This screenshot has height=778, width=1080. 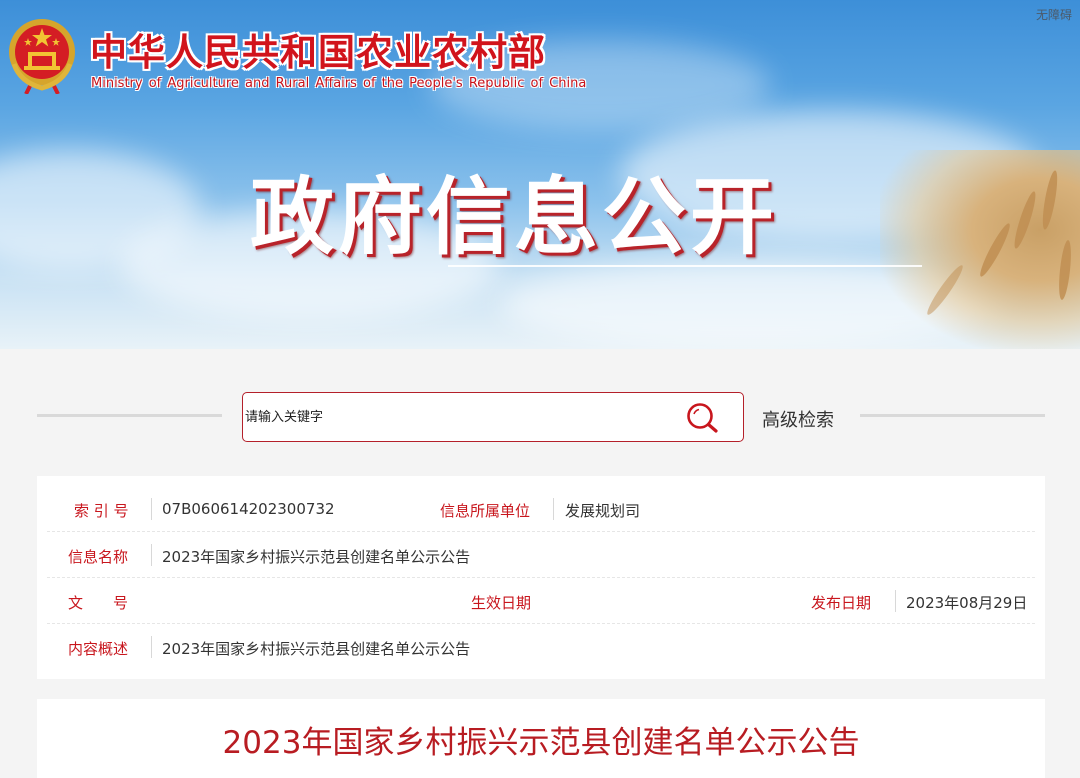 What do you see at coordinates (541, 743) in the screenshot?
I see `article-title: 2023年国家乡村振兴示范县创建名单公示公告` at bounding box center [541, 743].